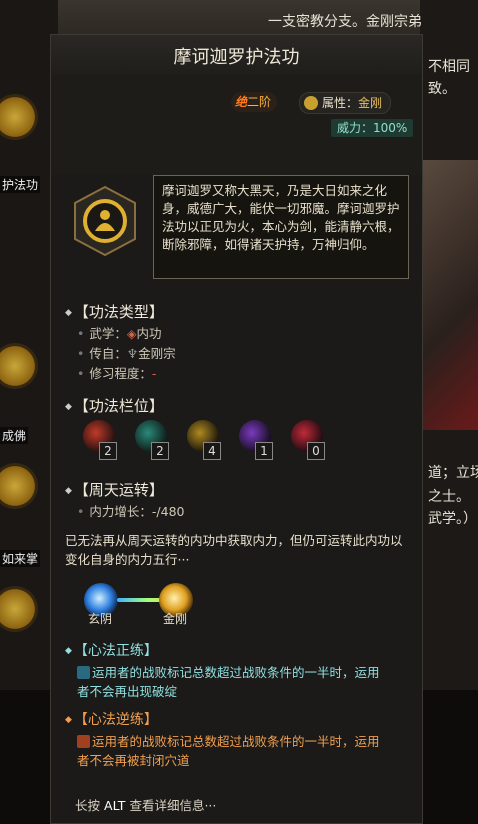 This screenshot has width=478, height=824. What do you see at coordinates (120, 373) in the screenshot?
I see `practice-label: 修习程度：` at bounding box center [120, 373].